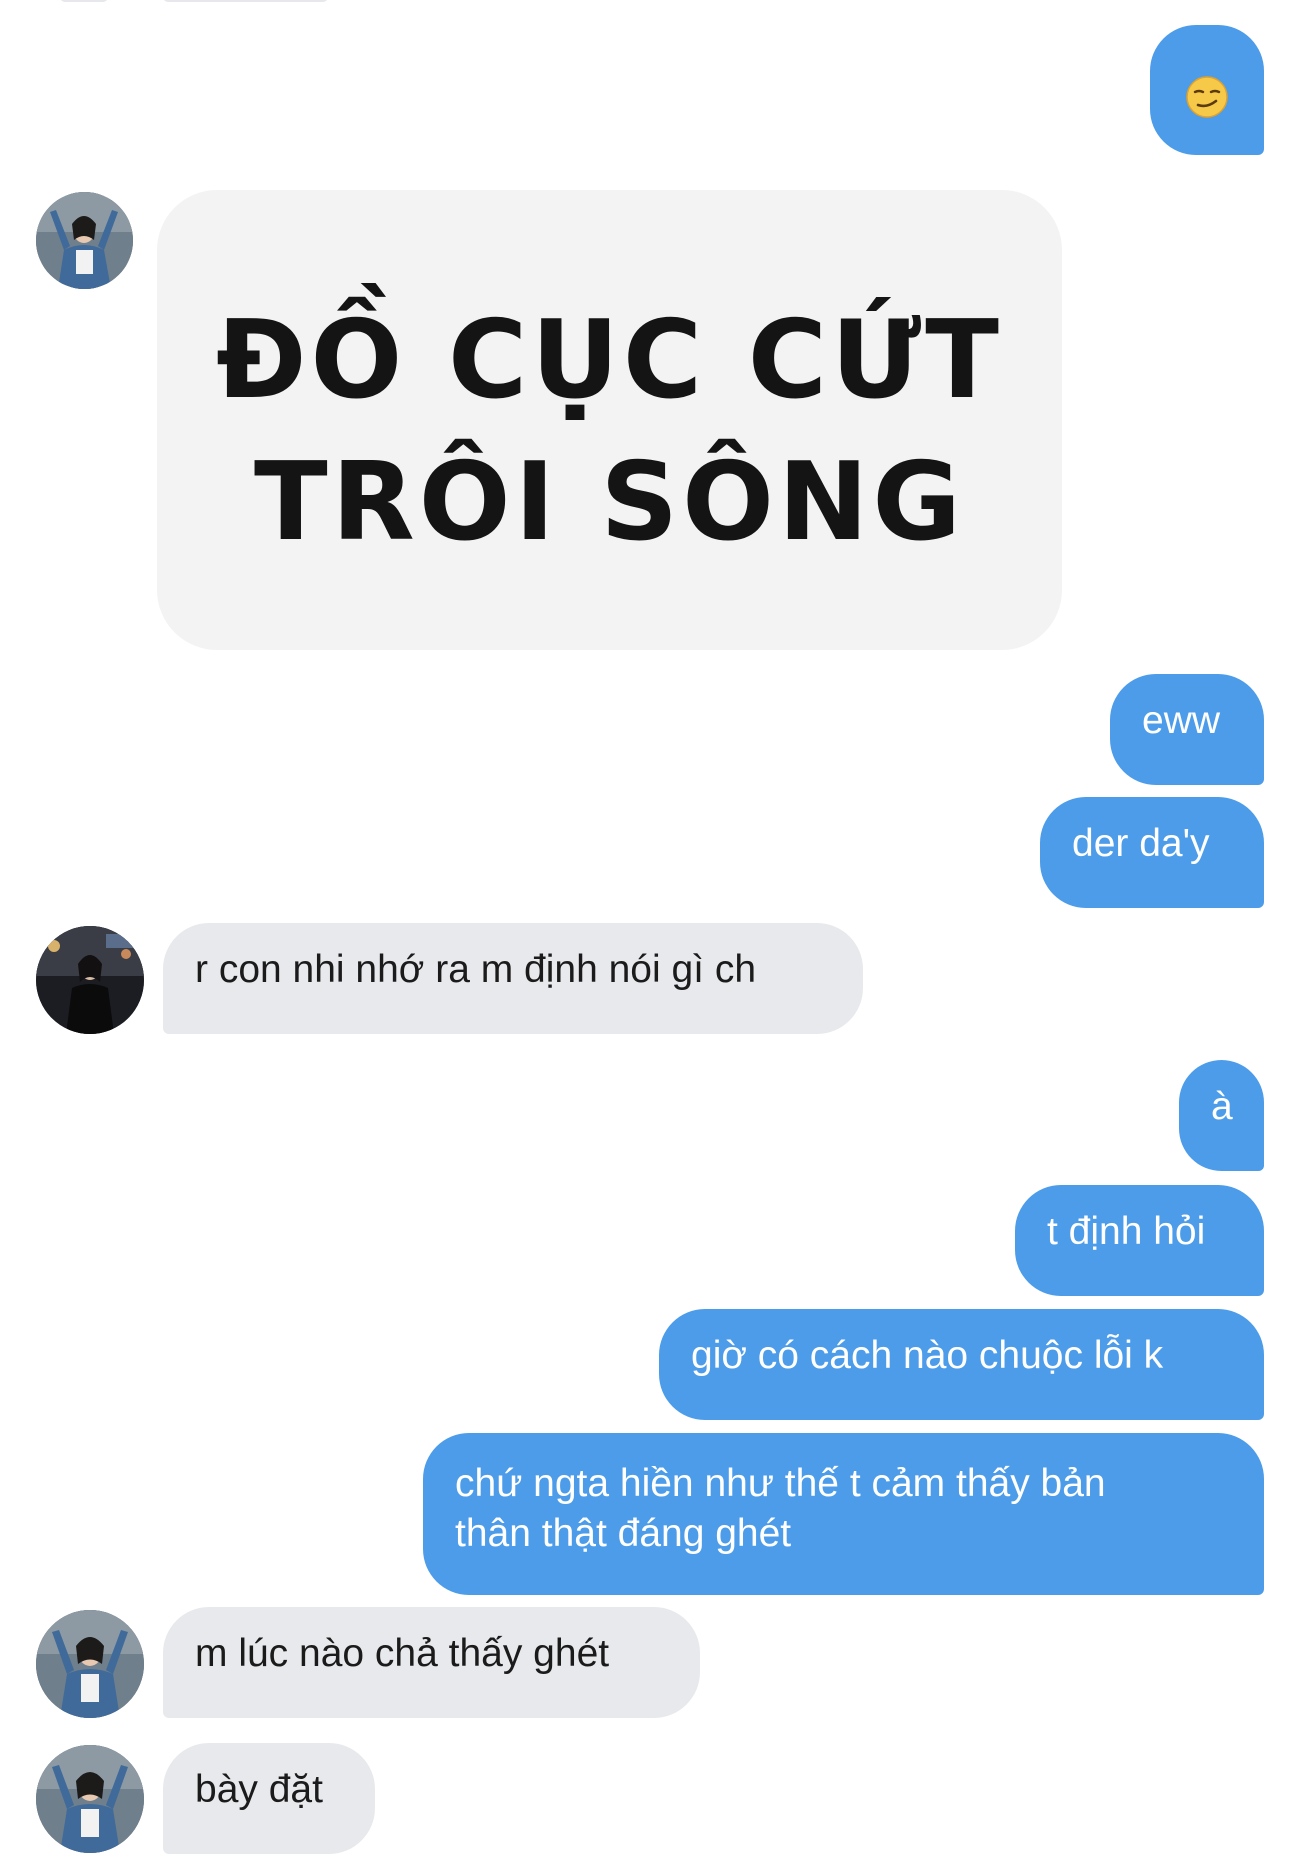 This screenshot has width=1290, height=1860. What do you see at coordinates (1221, 1115) in the screenshot?
I see `outgoing-message-bubble: à` at bounding box center [1221, 1115].